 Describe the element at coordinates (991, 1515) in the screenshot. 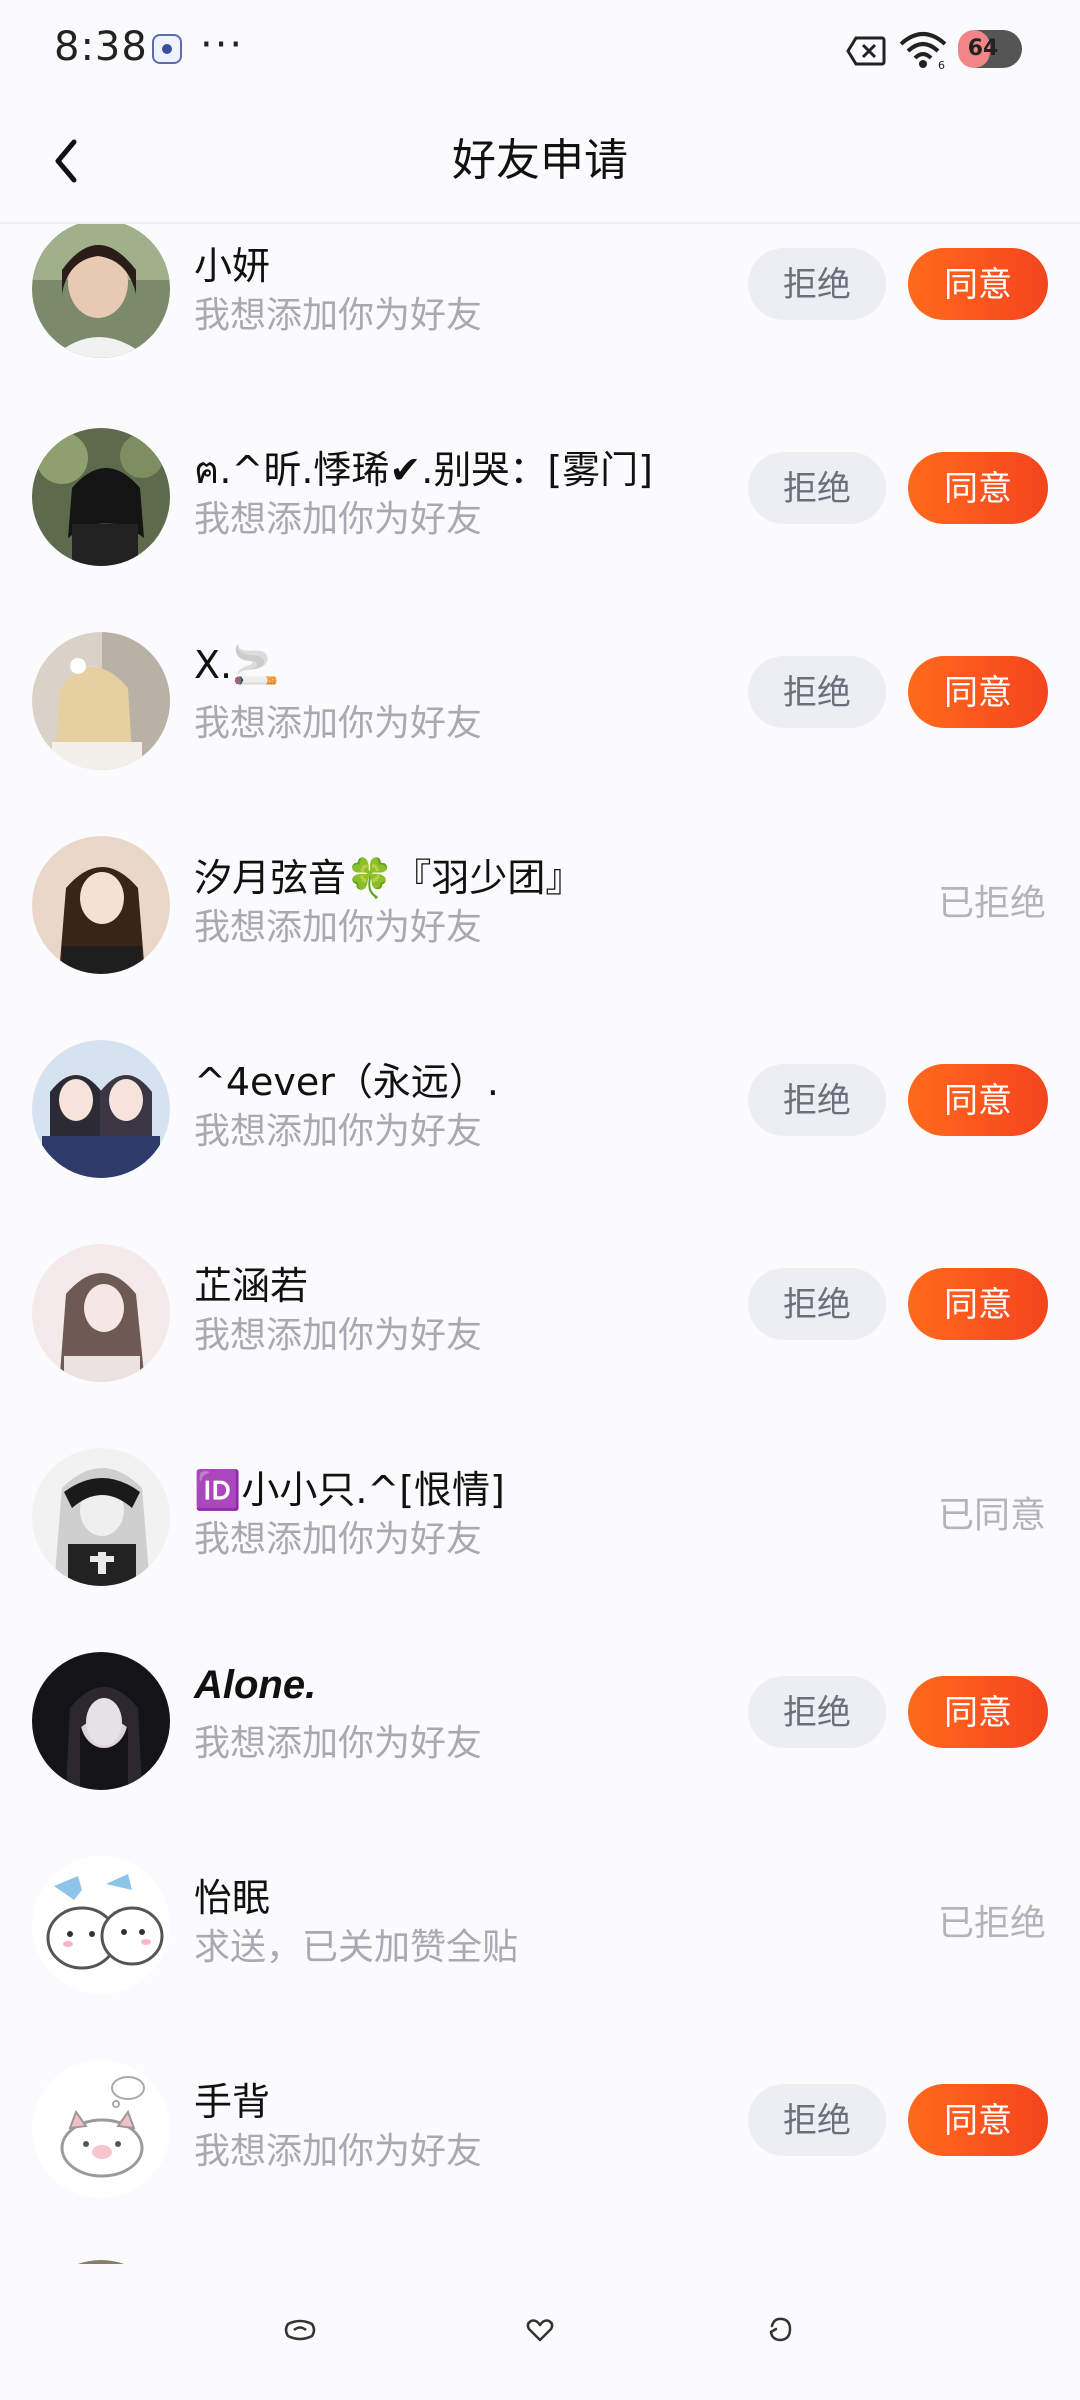

I see `request-status: 已同意` at that location.